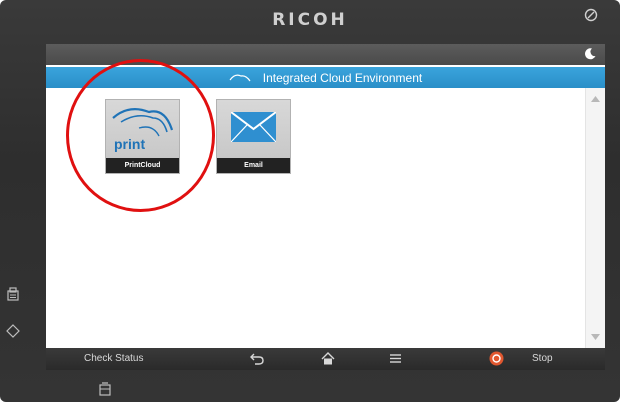  What do you see at coordinates (496, 358) in the screenshot?
I see `stop-icon` at bounding box center [496, 358].